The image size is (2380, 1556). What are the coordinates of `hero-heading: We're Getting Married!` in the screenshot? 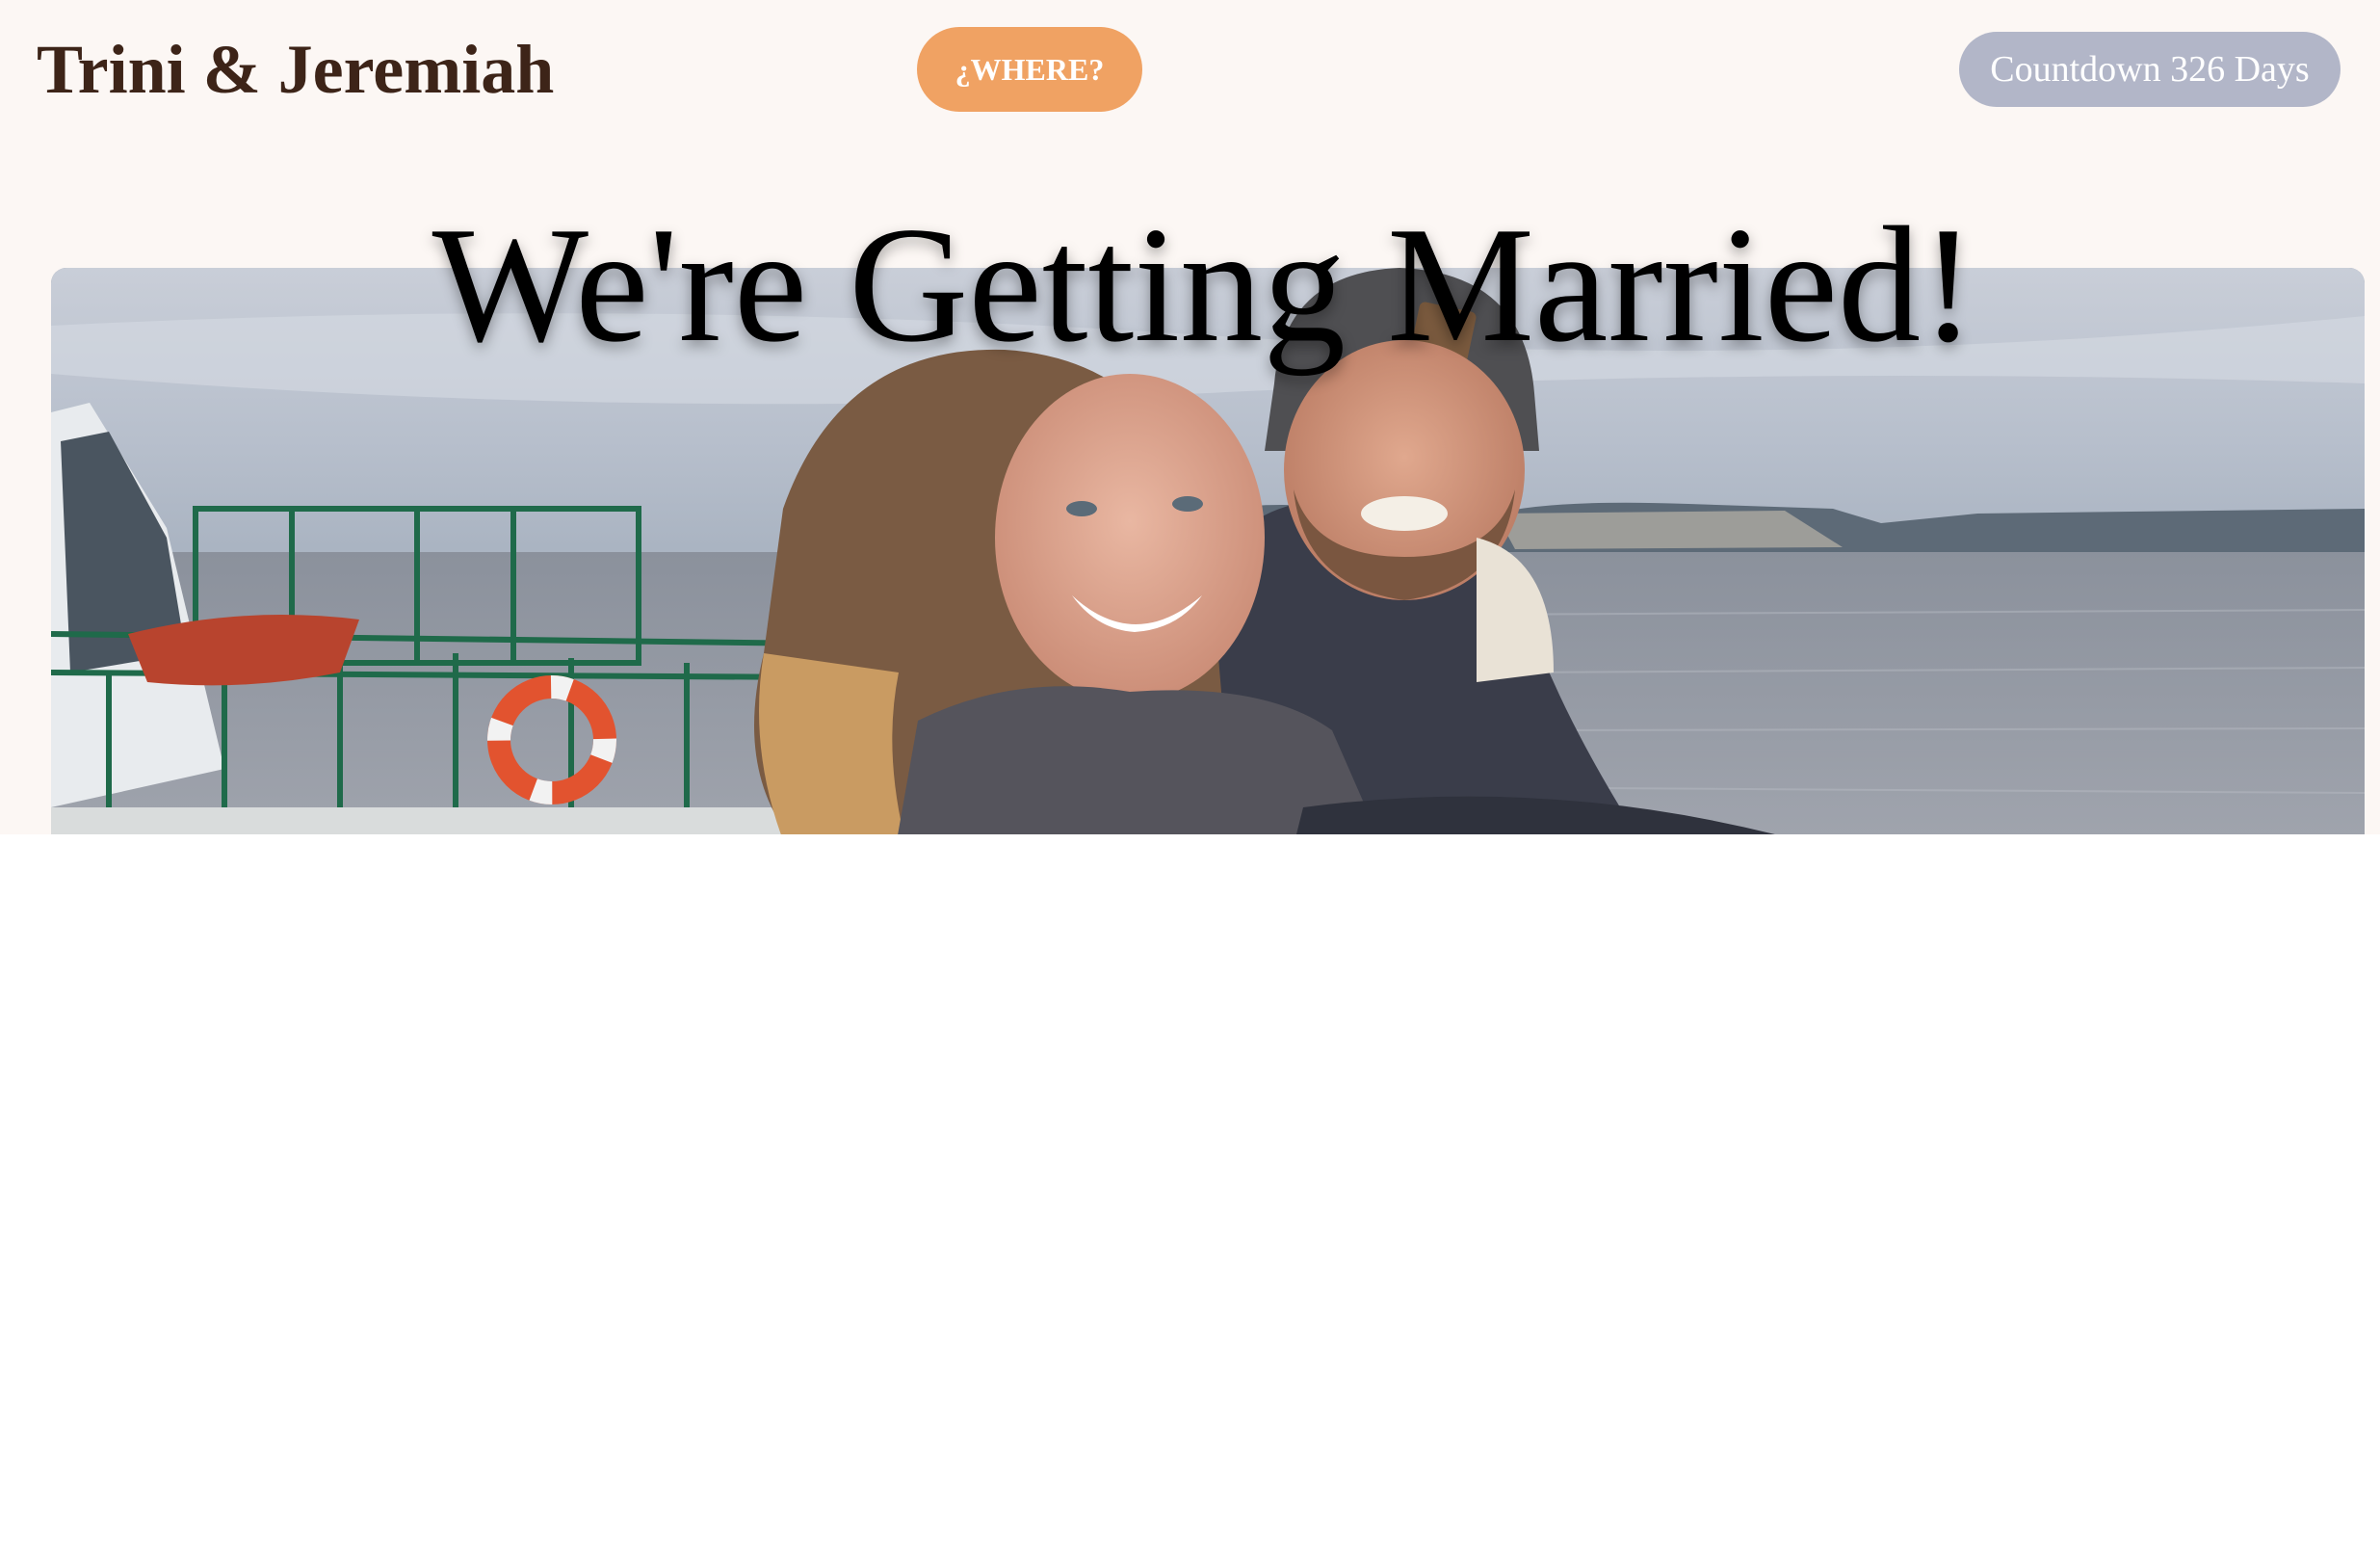 It's located at (1204, 285).